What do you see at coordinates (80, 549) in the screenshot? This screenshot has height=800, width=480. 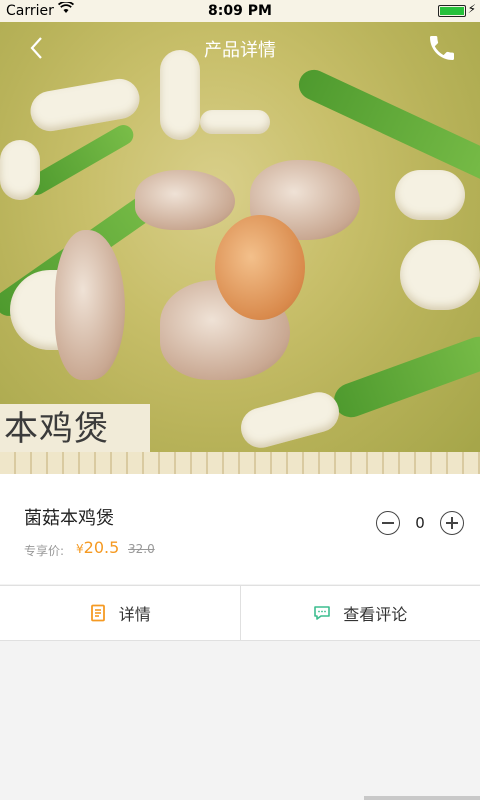 I see `currency-symbol: ¥` at bounding box center [80, 549].